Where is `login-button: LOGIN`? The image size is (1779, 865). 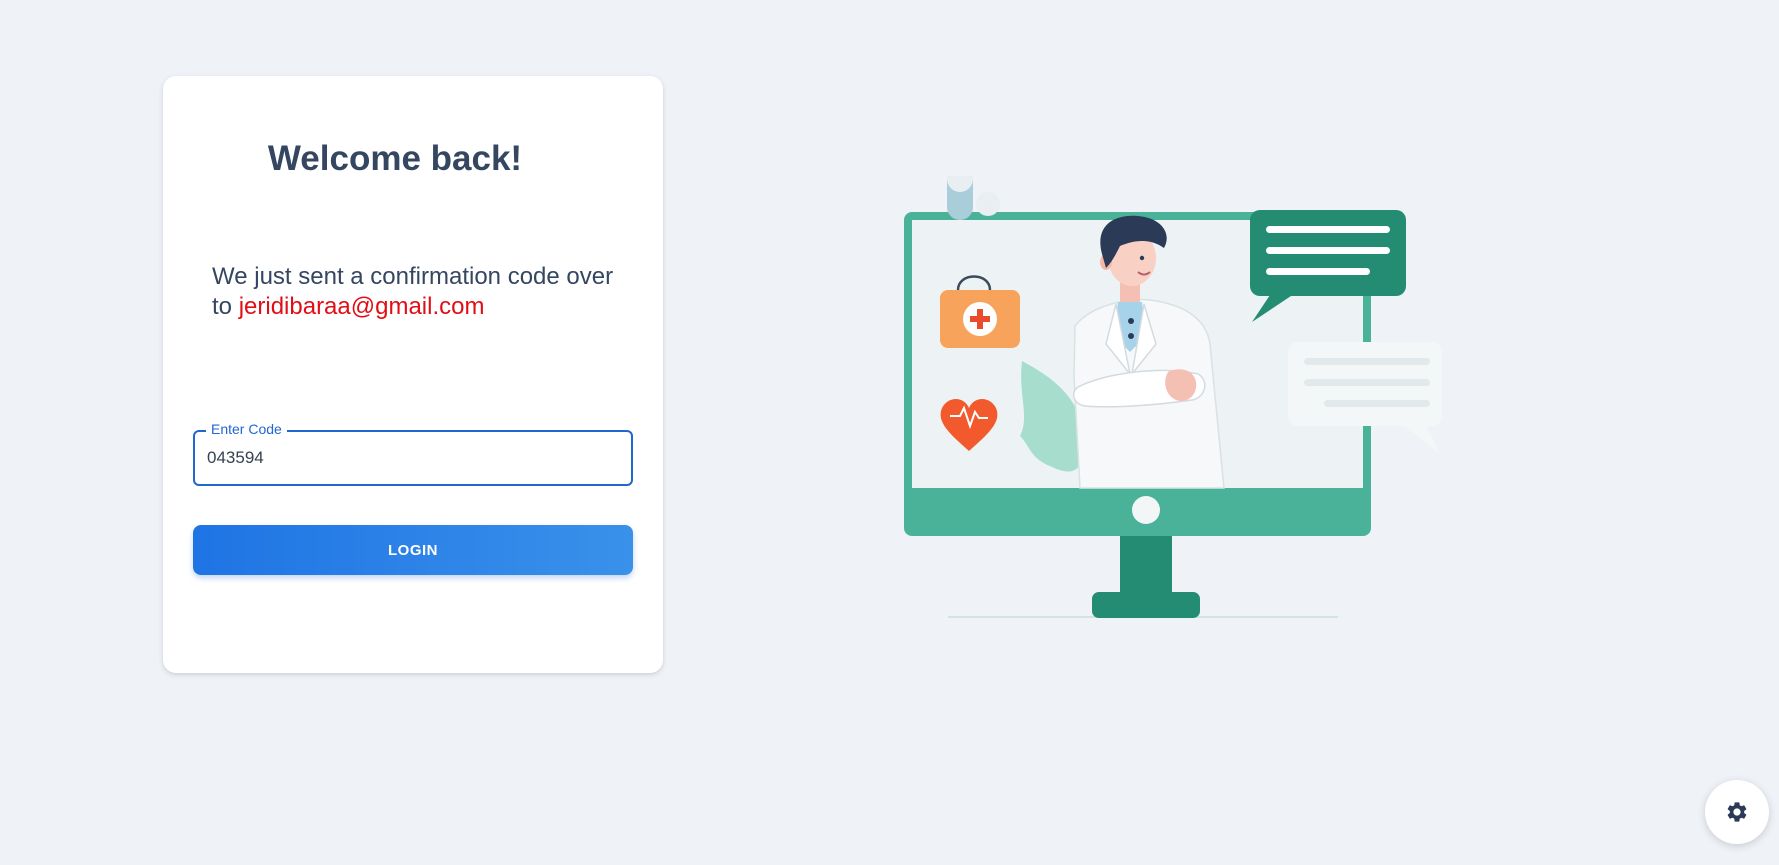 login-button: LOGIN is located at coordinates (413, 550).